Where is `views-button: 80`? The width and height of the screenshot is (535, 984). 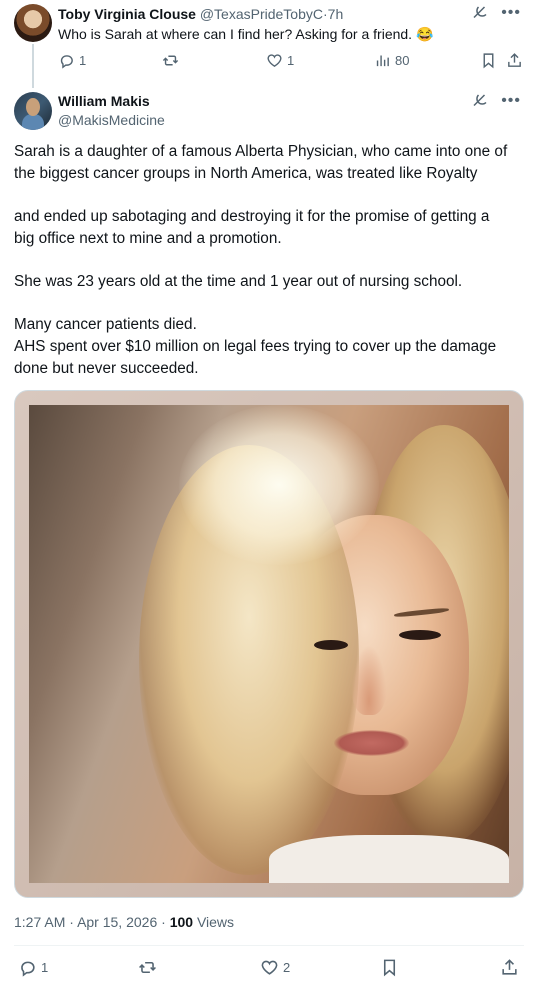 views-button: 80 is located at coordinates (391, 60).